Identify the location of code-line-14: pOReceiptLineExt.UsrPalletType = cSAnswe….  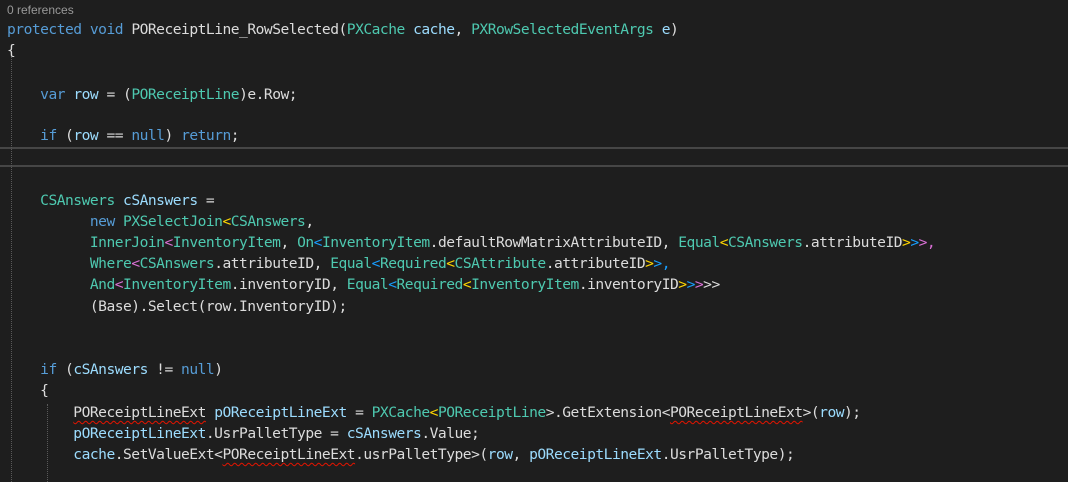
(243, 433).